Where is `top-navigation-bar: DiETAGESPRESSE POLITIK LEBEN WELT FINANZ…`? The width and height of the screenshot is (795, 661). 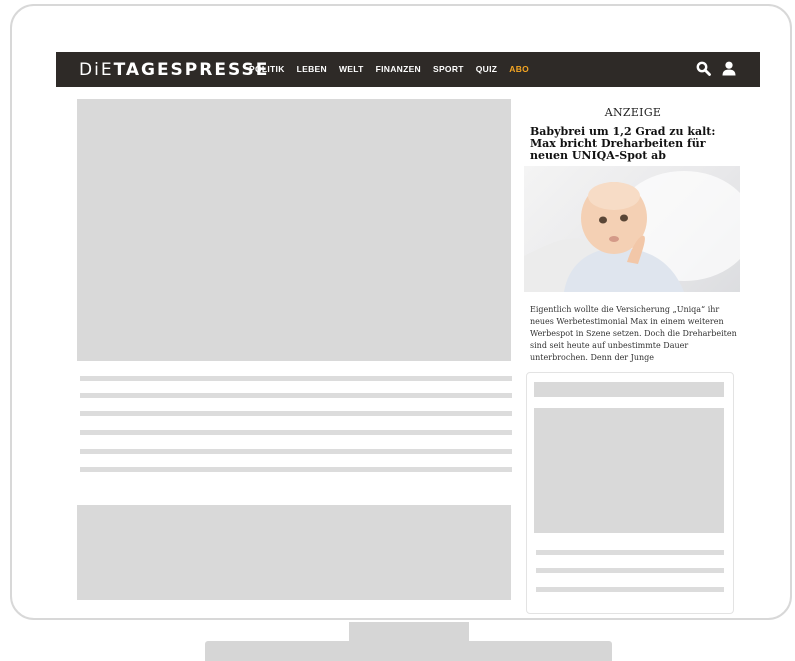
top-navigation-bar: DiETAGESPRESSE POLITIK LEBEN WELT FINANZ… is located at coordinates (408, 69).